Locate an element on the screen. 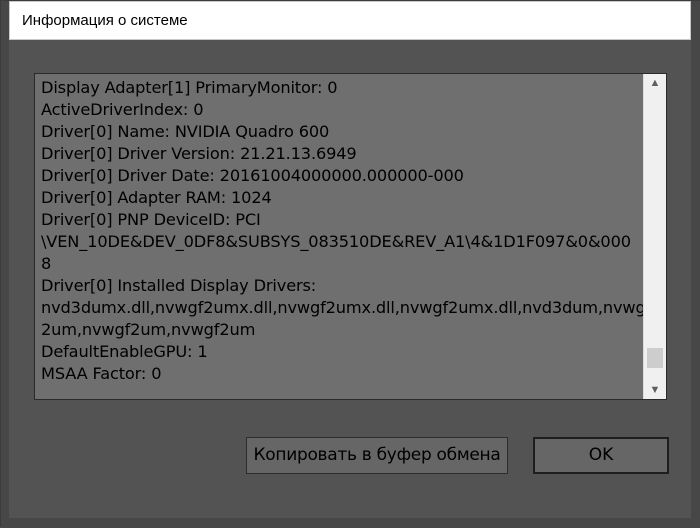 The width and height of the screenshot is (700, 528). info-line: 2um,nvwgf2um,nvwgf2um is located at coordinates (148, 329).